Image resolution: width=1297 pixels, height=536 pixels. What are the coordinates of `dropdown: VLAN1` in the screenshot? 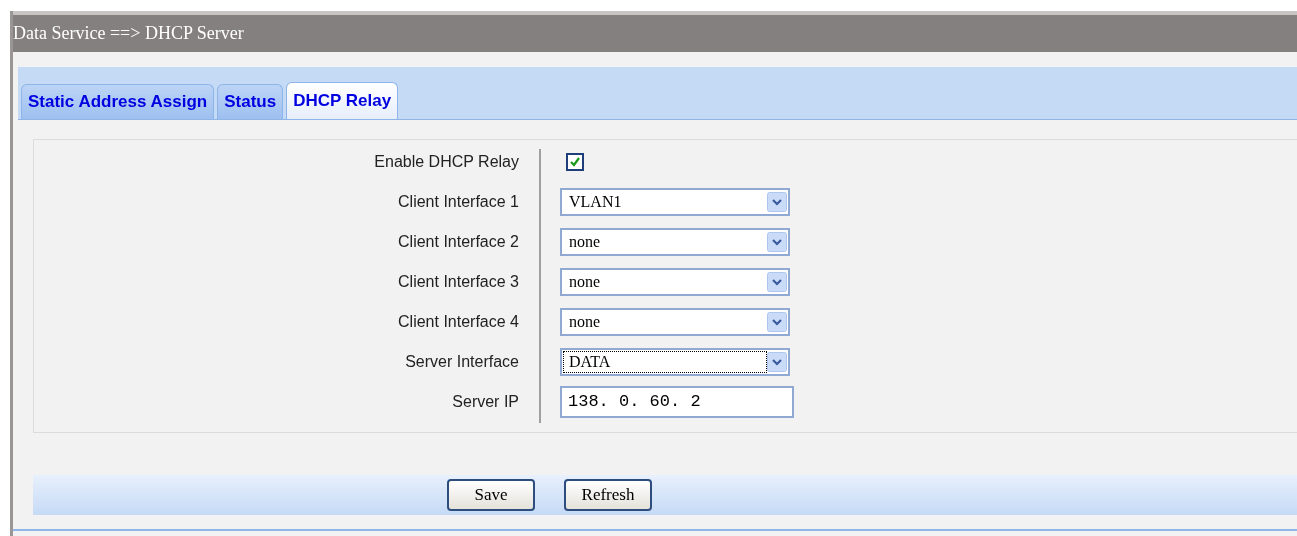 It's located at (675, 202).